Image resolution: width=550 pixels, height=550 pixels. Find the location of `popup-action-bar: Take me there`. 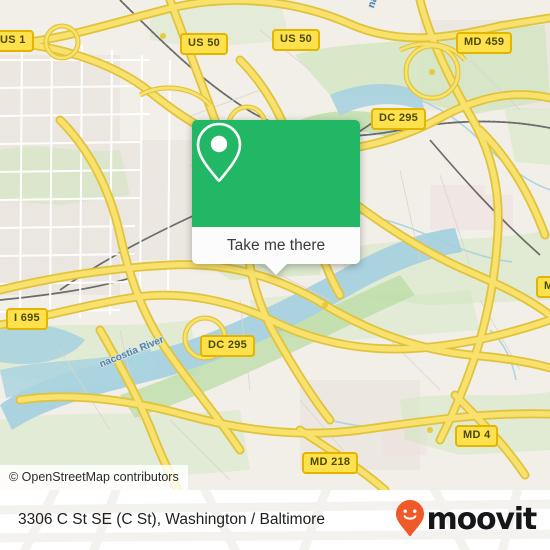

popup-action-bar: Take me there is located at coordinates (276, 251).